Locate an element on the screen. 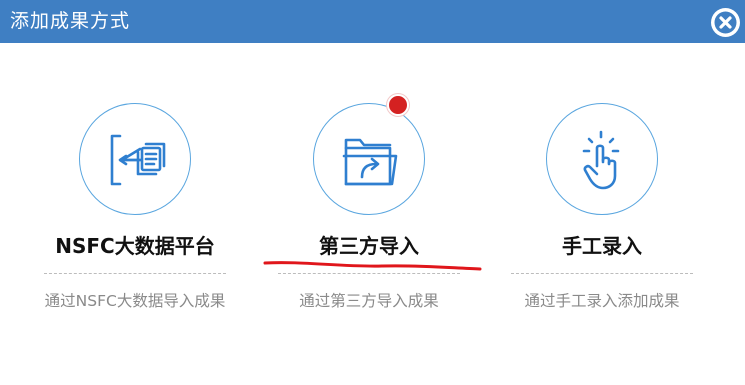 The width and height of the screenshot is (745, 385). manual-entry-option-title: 手工录入 is located at coordinates (602, 246).